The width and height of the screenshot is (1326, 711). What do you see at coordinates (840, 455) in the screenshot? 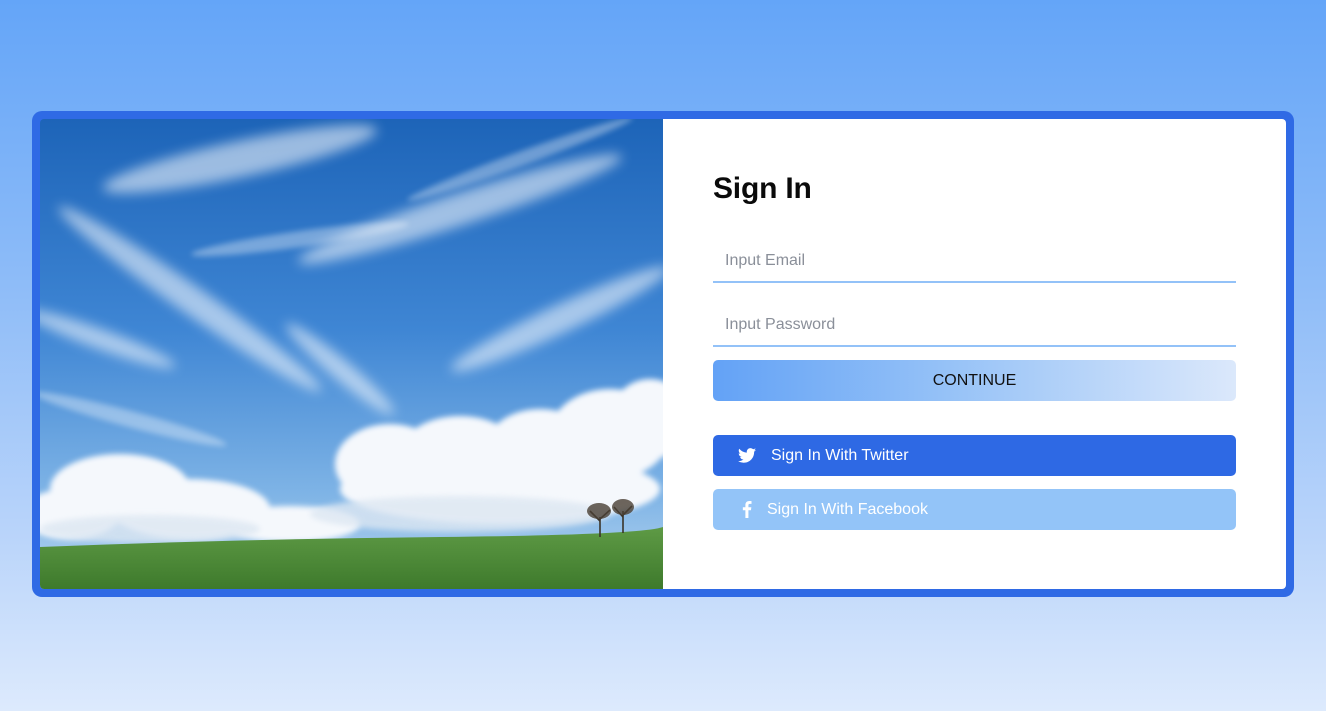
I see `twitter-button-label: Sign In With Twitter` at bounding box center [840, 455].